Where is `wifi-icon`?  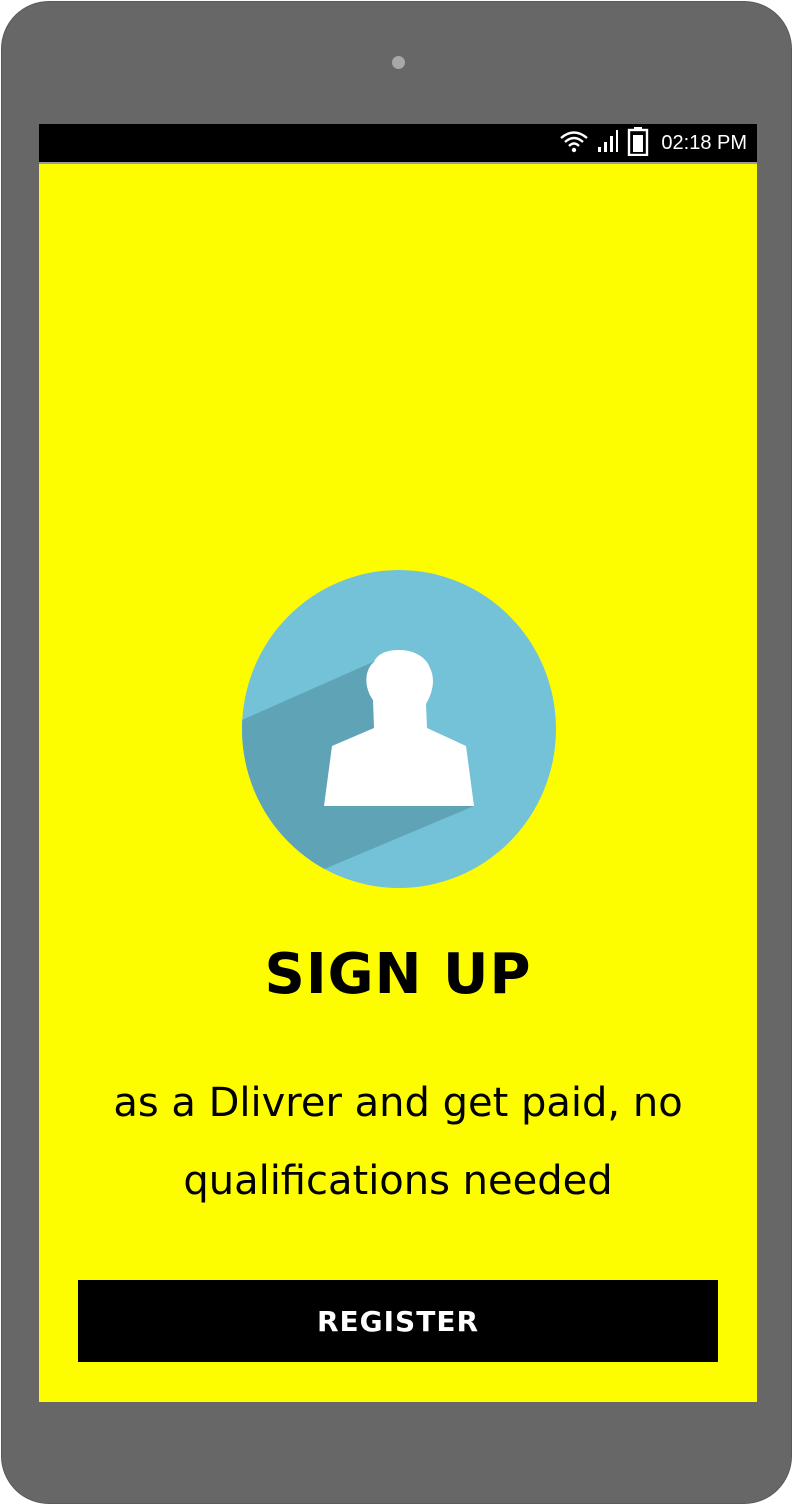 wifi-icon is located at coordinates (574, 143).